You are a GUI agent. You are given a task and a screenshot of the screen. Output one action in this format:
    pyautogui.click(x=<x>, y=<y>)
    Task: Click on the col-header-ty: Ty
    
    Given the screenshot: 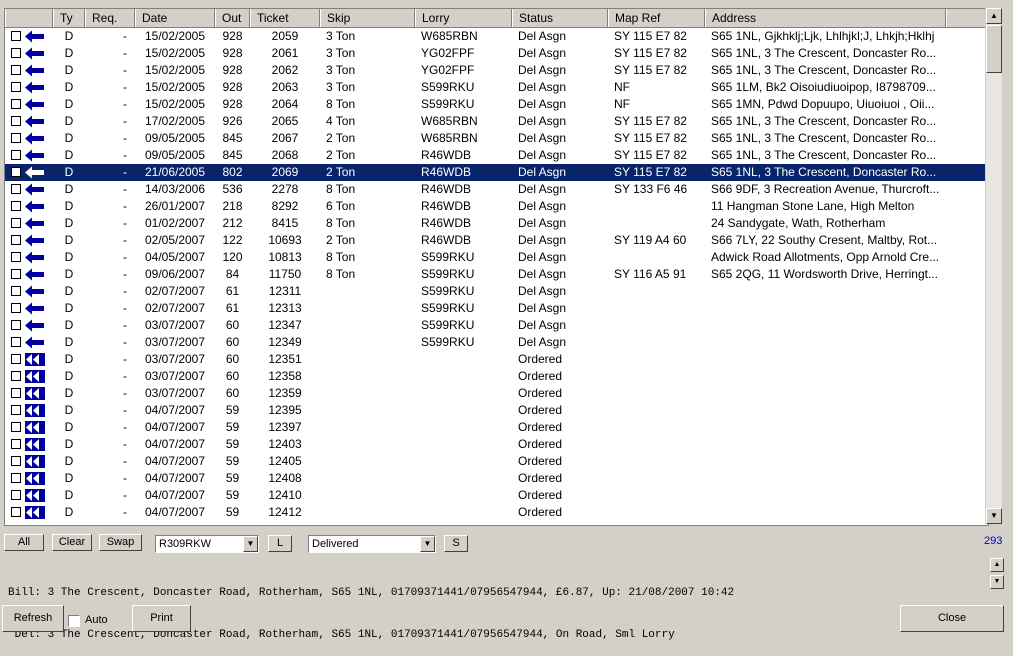 What is the action you would take?
    pyautogui.click(x=69, y=18)
    